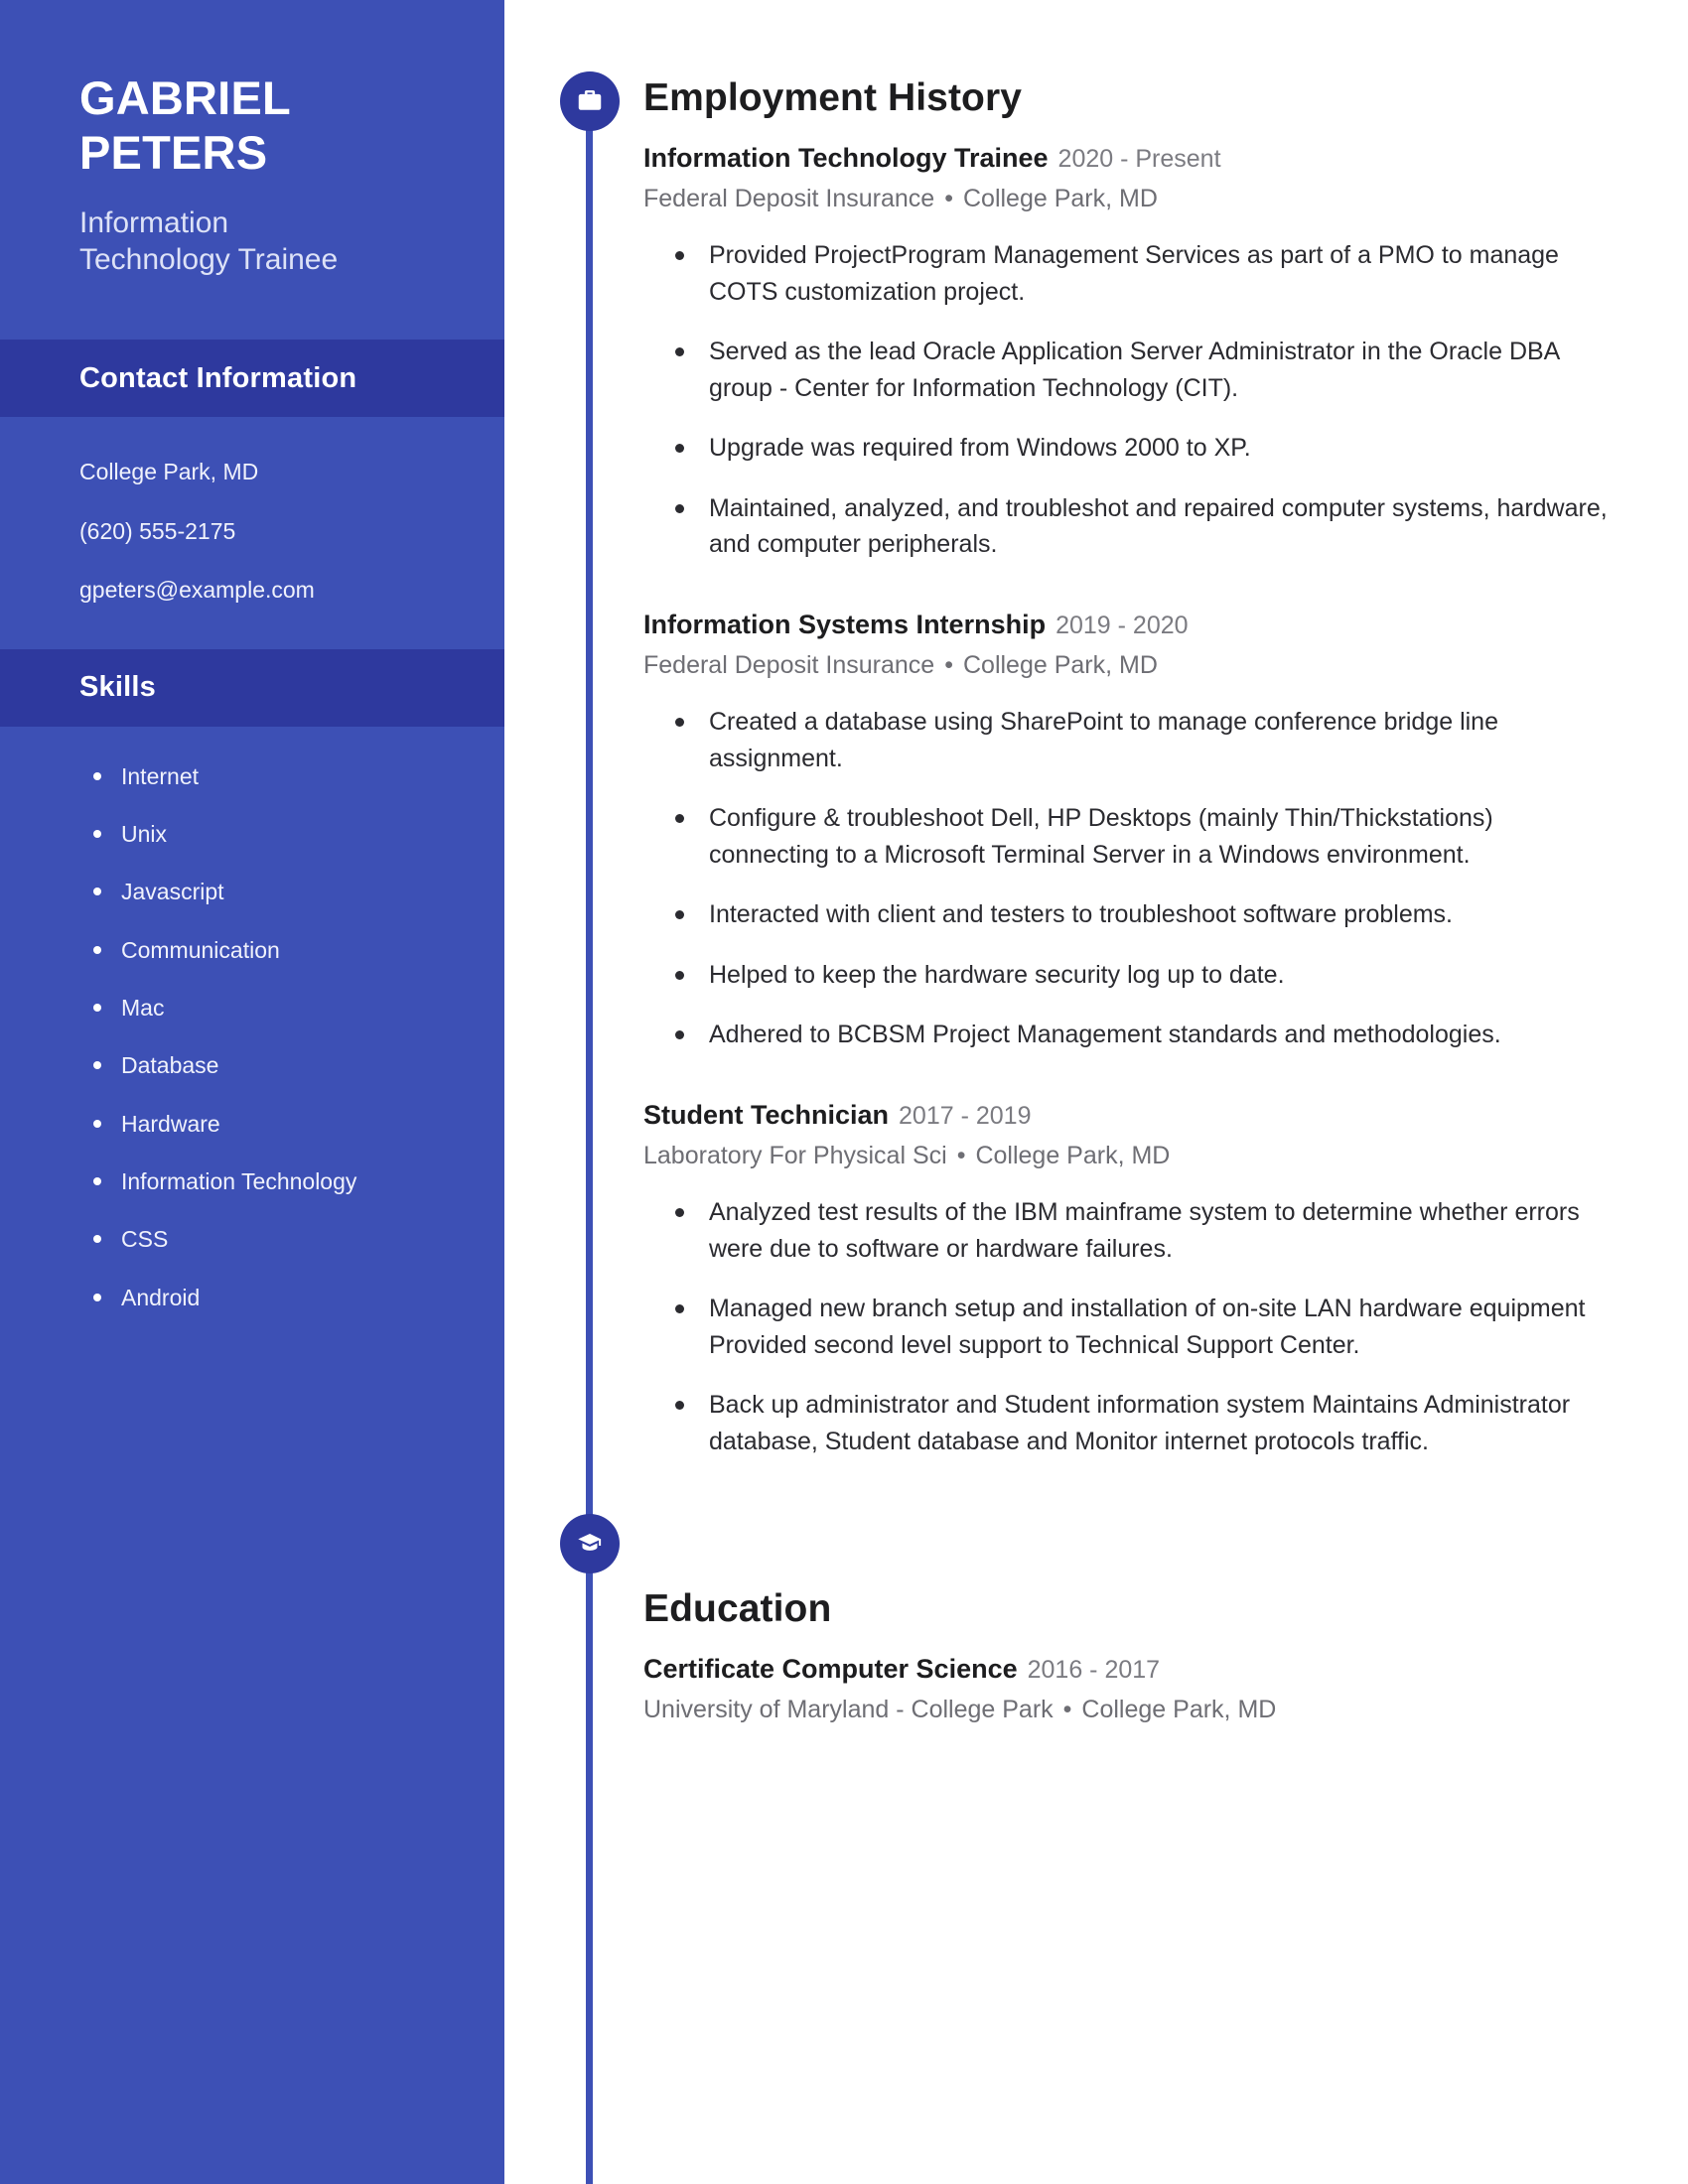 This screenshot has height=2184, width=1688. What do you see at coordinates (846, 157) in the screenshot?
I see `entry-title: Information Technology Trainee` at bounding box center [846, 157].